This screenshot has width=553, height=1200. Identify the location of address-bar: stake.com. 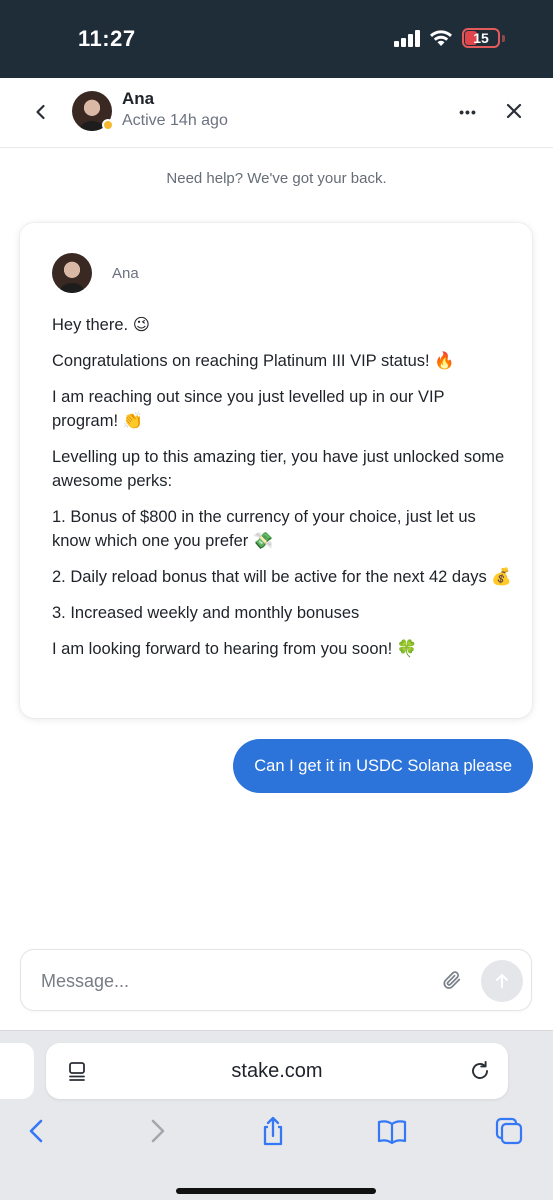
(277, 1071).